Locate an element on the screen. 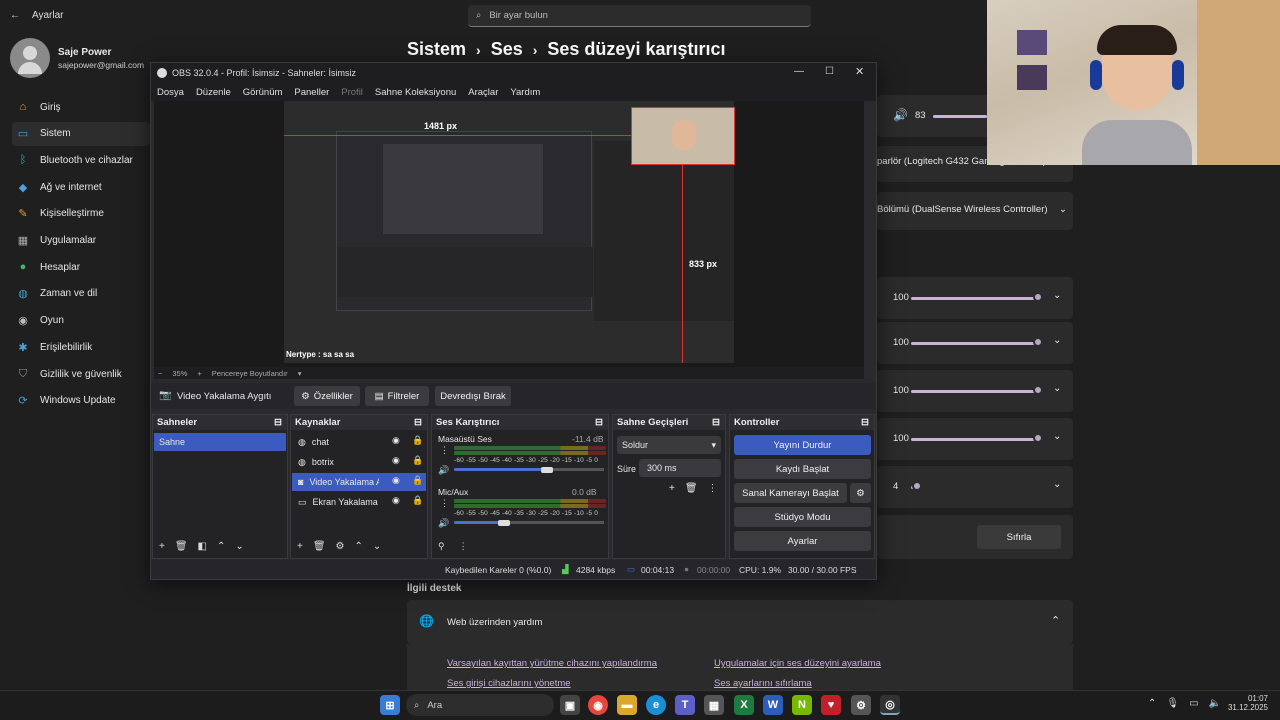 Image resolution: width=1280 pixels, height=720 pixels. volume-fader is located at coordinates (500, 469).